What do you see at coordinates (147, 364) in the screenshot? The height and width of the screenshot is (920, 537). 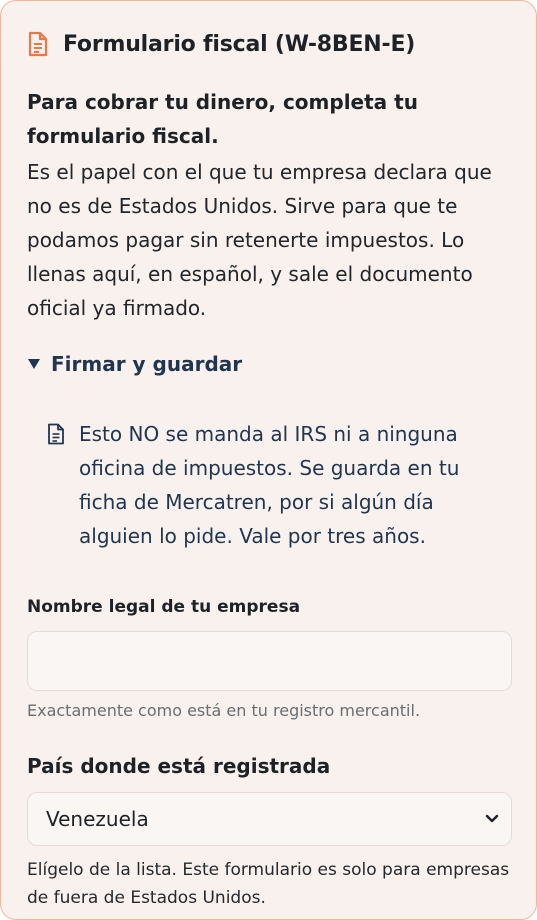 I see `sign-and-save-label: Firmar y guardar` at bounding box center [147, 364].